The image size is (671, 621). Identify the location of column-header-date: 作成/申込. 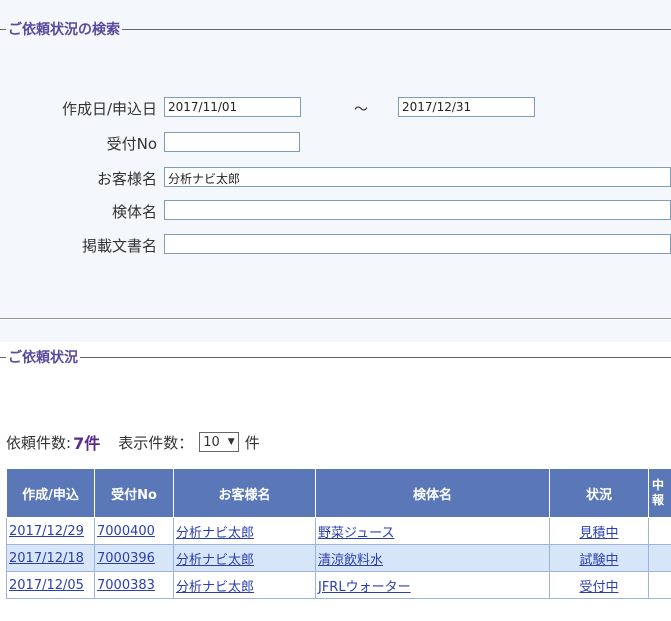
(50, 493).